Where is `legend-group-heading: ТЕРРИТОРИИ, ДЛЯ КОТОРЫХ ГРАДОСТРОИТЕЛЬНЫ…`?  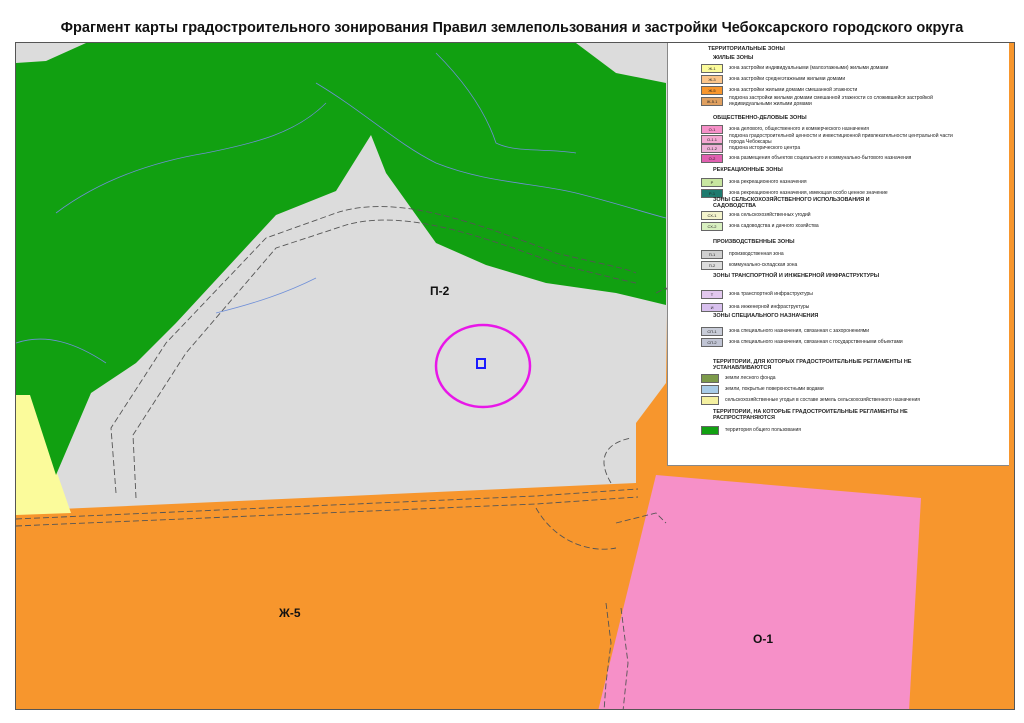
legend-group-heading: ТЕРРИТОРИИ, ДЛЯ КОТОРЫХ ГРАДОСТРОИТЕЛЬНЫ… is located at coordinates (812, 365).